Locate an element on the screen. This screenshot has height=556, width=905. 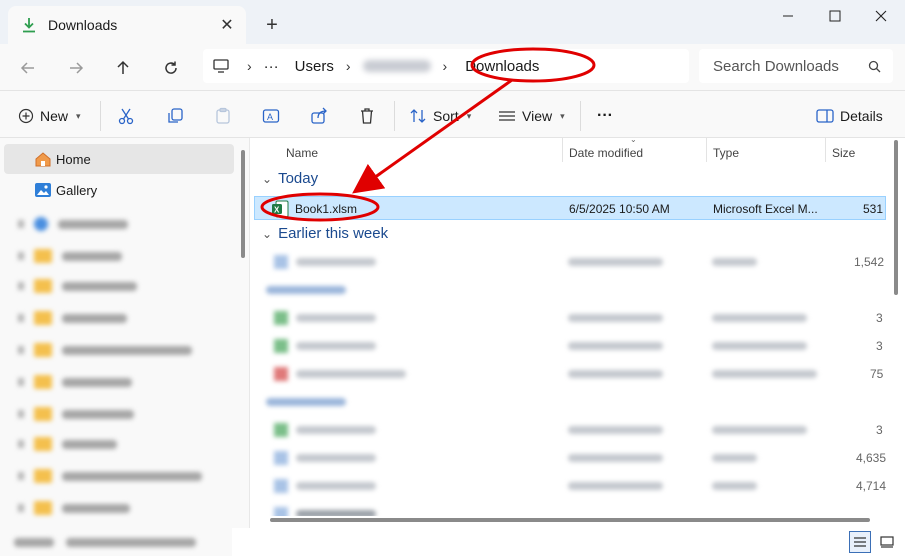
group-header-earlier-this-week: ⌄ Earlier this week is located at coordinates (325, 233).